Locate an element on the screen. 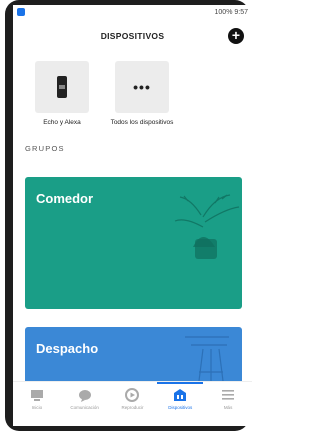 This screenshot has height=431, width=320. devices-icon is located at coordinates (180, 395).